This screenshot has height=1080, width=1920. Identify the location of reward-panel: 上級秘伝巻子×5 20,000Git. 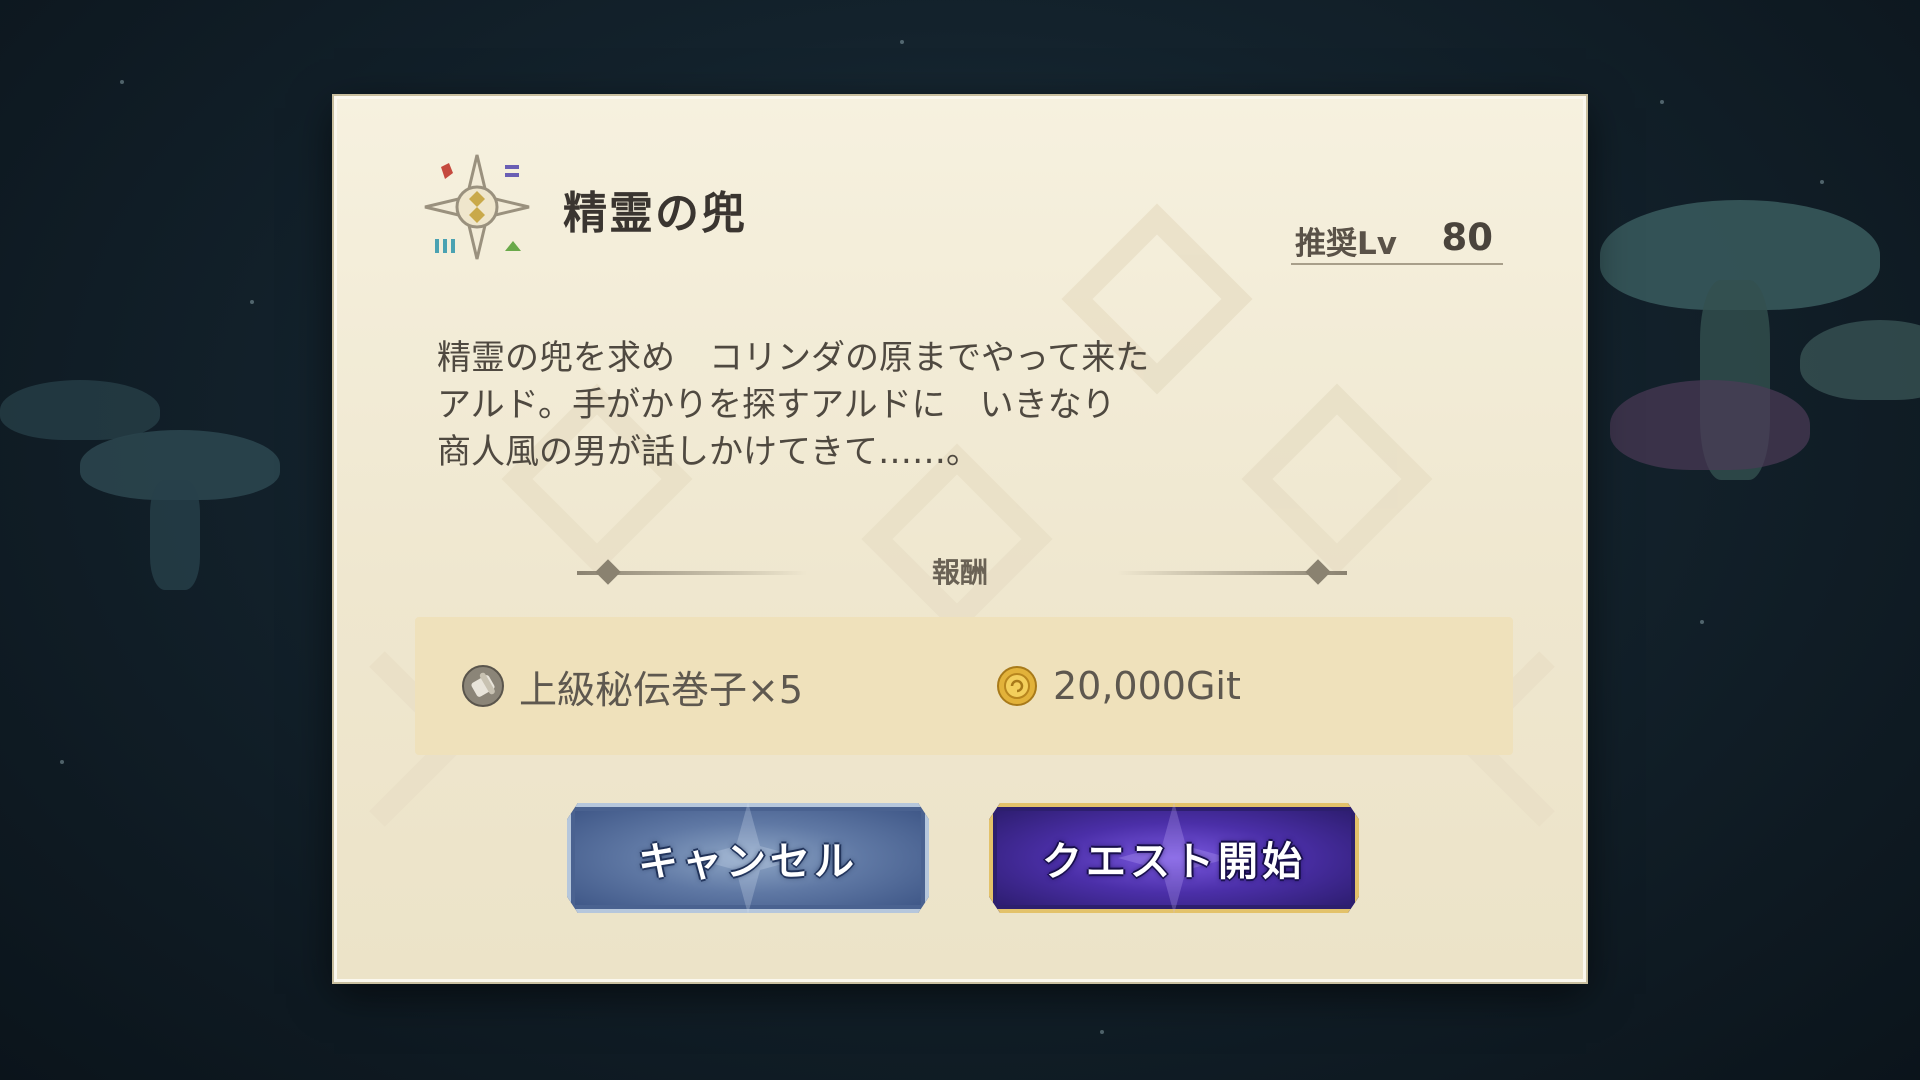
(964, 686).